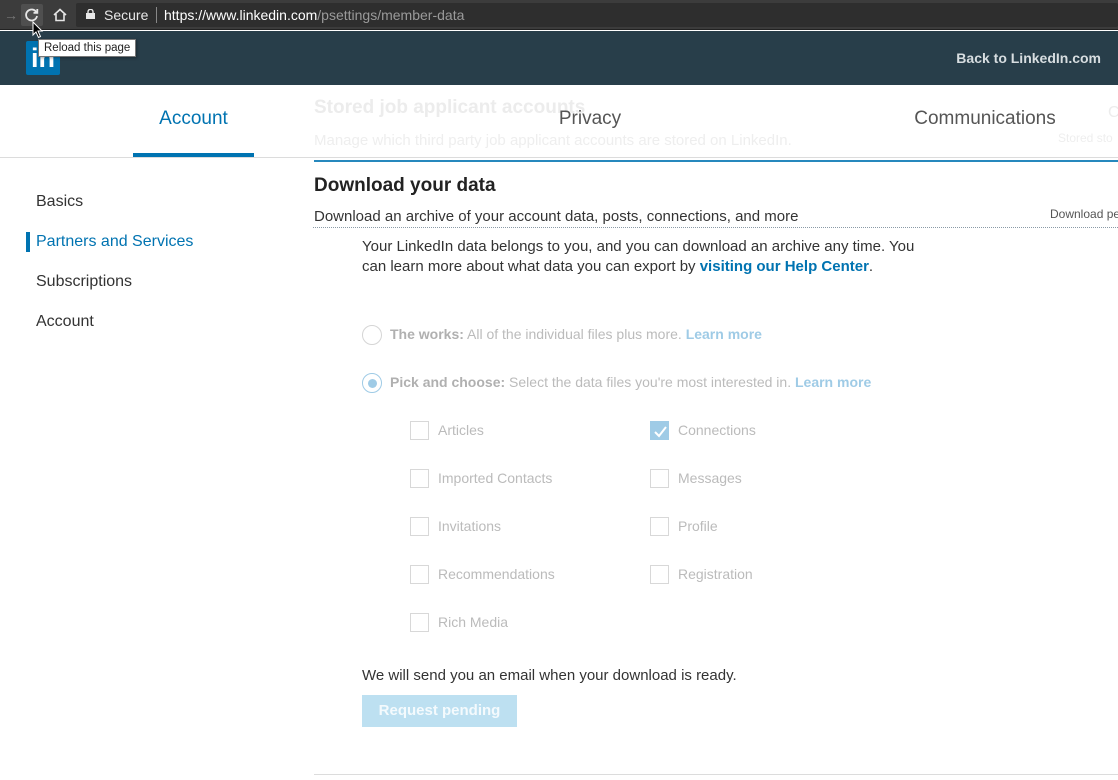 The height and width of the screenshot is (780, 1118). I want to click on imported-contacts-label: Imported Contacts, so click(495, 478).